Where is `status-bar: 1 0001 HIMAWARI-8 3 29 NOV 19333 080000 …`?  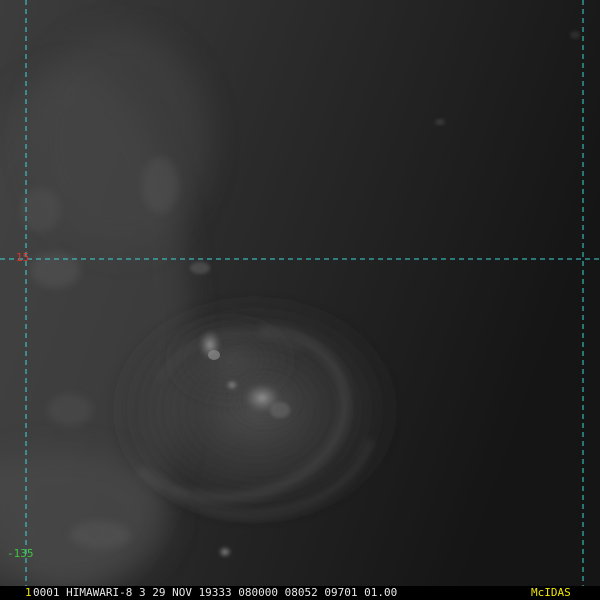
status-bar: 1 0001 HIMAWARI-8 3 29 NOV 19333 080000 … is located at coordinates (300, 593).